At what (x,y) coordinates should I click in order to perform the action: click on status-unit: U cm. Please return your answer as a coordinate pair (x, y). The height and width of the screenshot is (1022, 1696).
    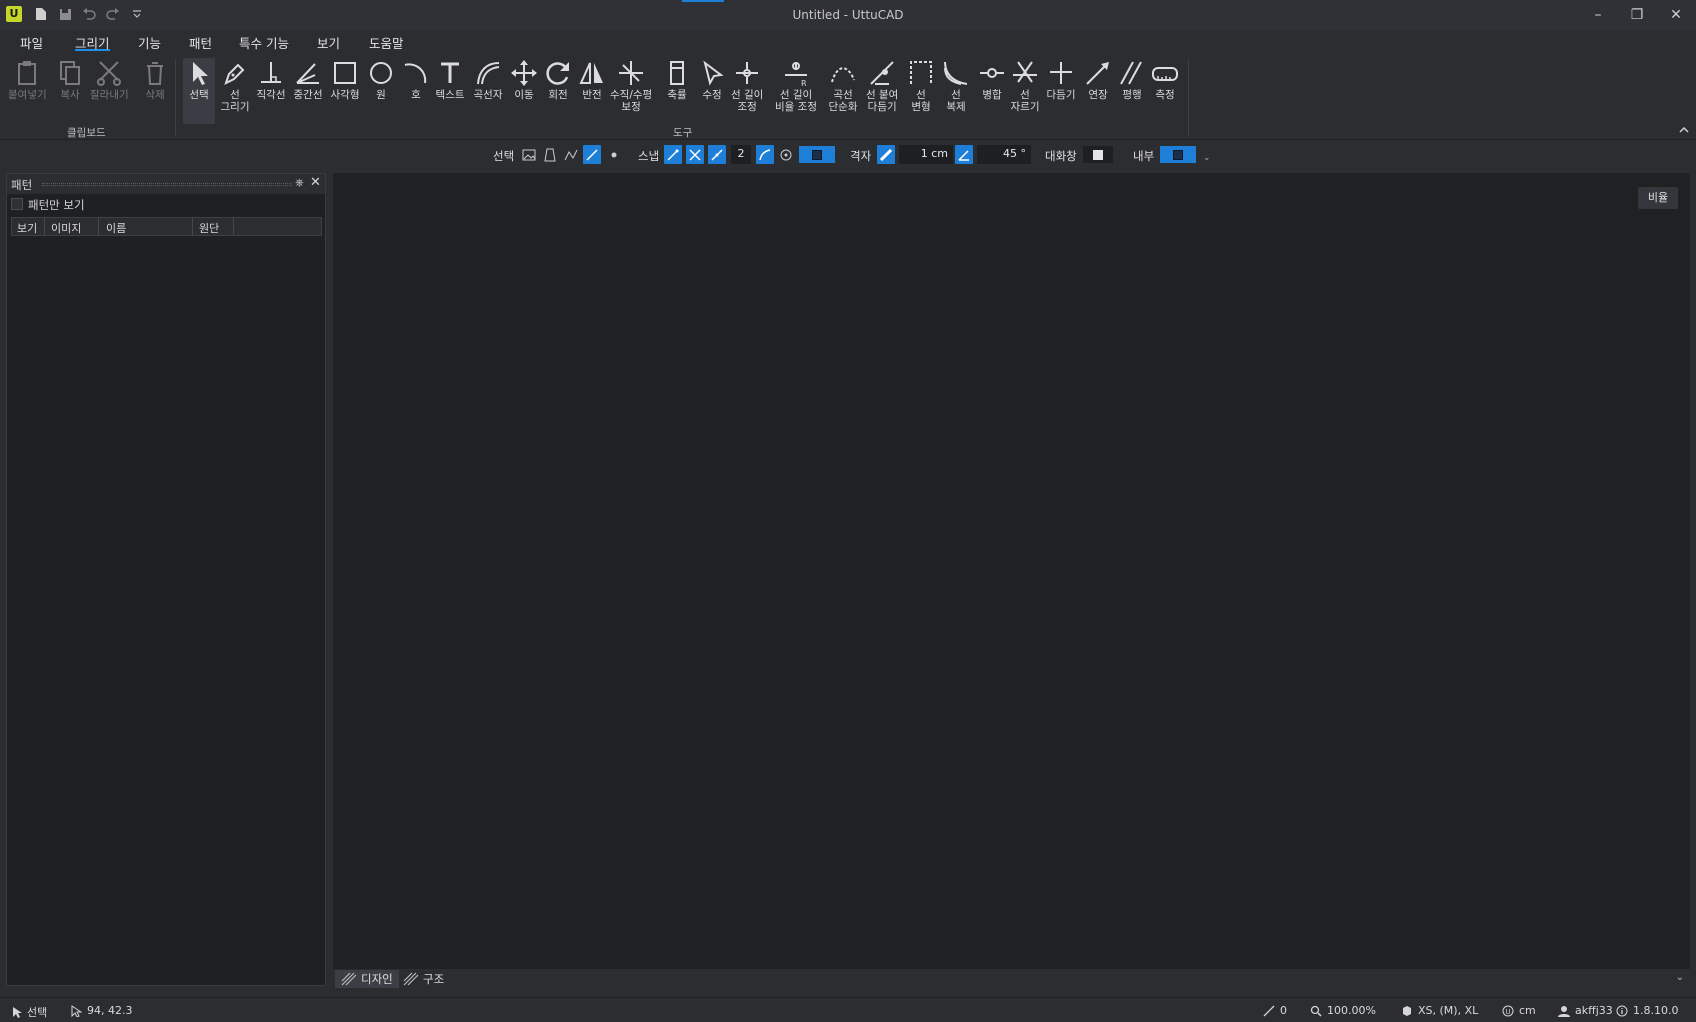
    Looking at the image, I should click on (1519, 1010).